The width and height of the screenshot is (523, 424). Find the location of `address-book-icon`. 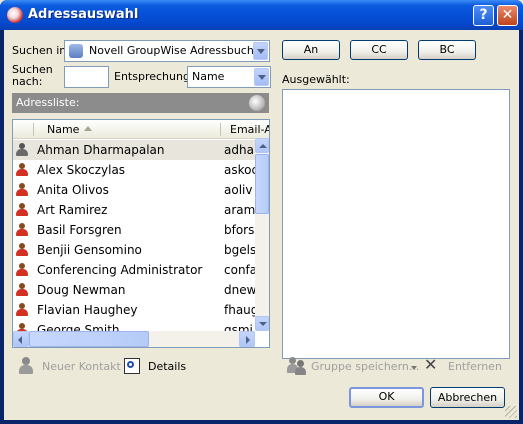

address-book-icon is located at coordinates (257, 103).